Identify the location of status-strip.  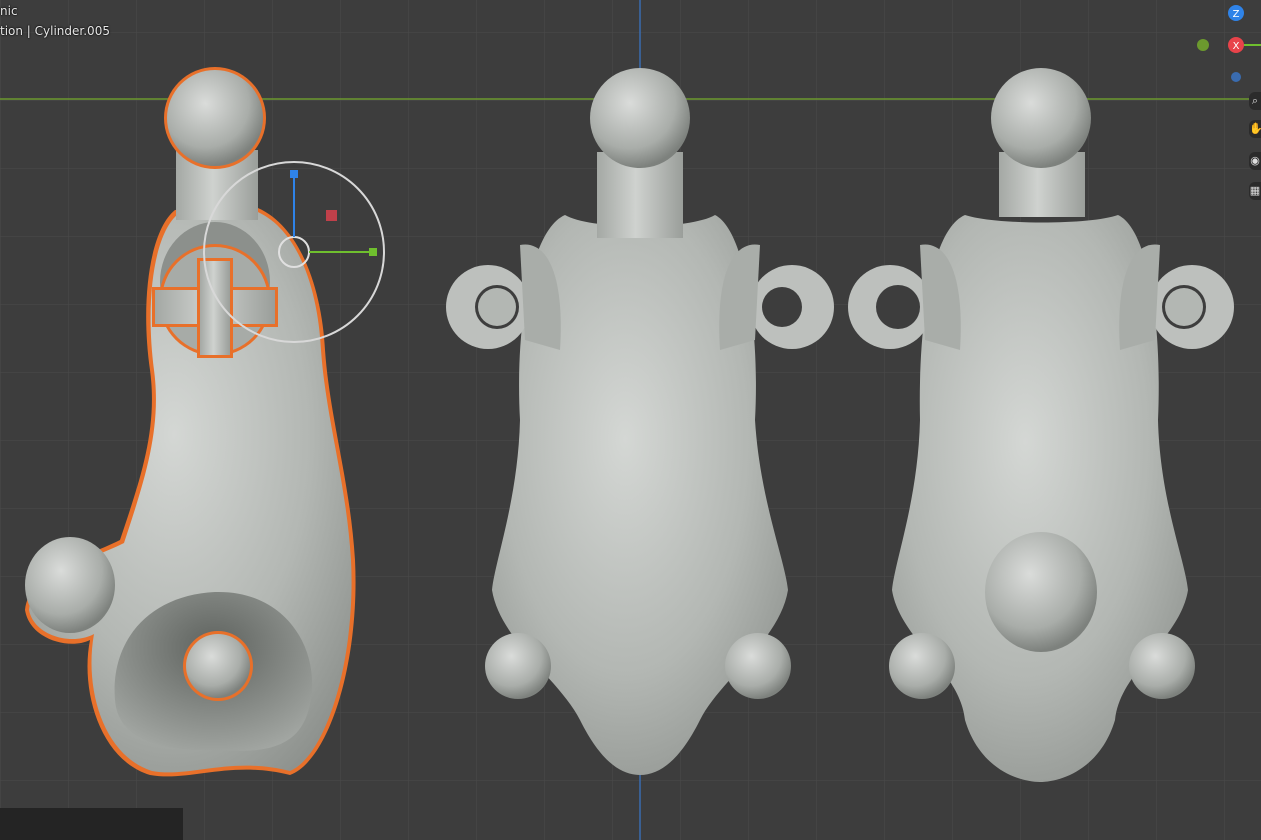
(91, 824).